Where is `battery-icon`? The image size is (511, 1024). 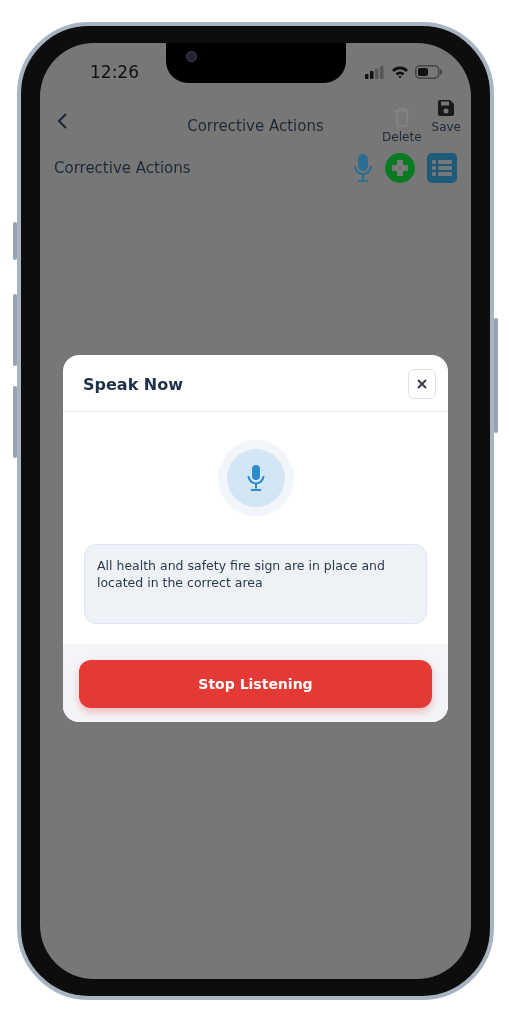
battery-icon is located at coordinates (429, 72).